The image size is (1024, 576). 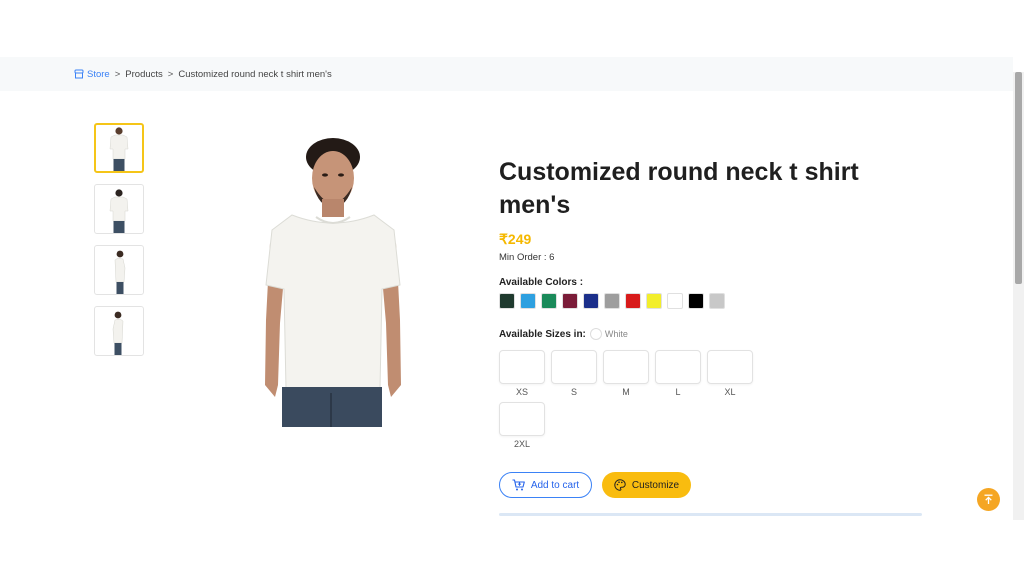 I want to click on bottom-bar, so click(x=512, y=548).